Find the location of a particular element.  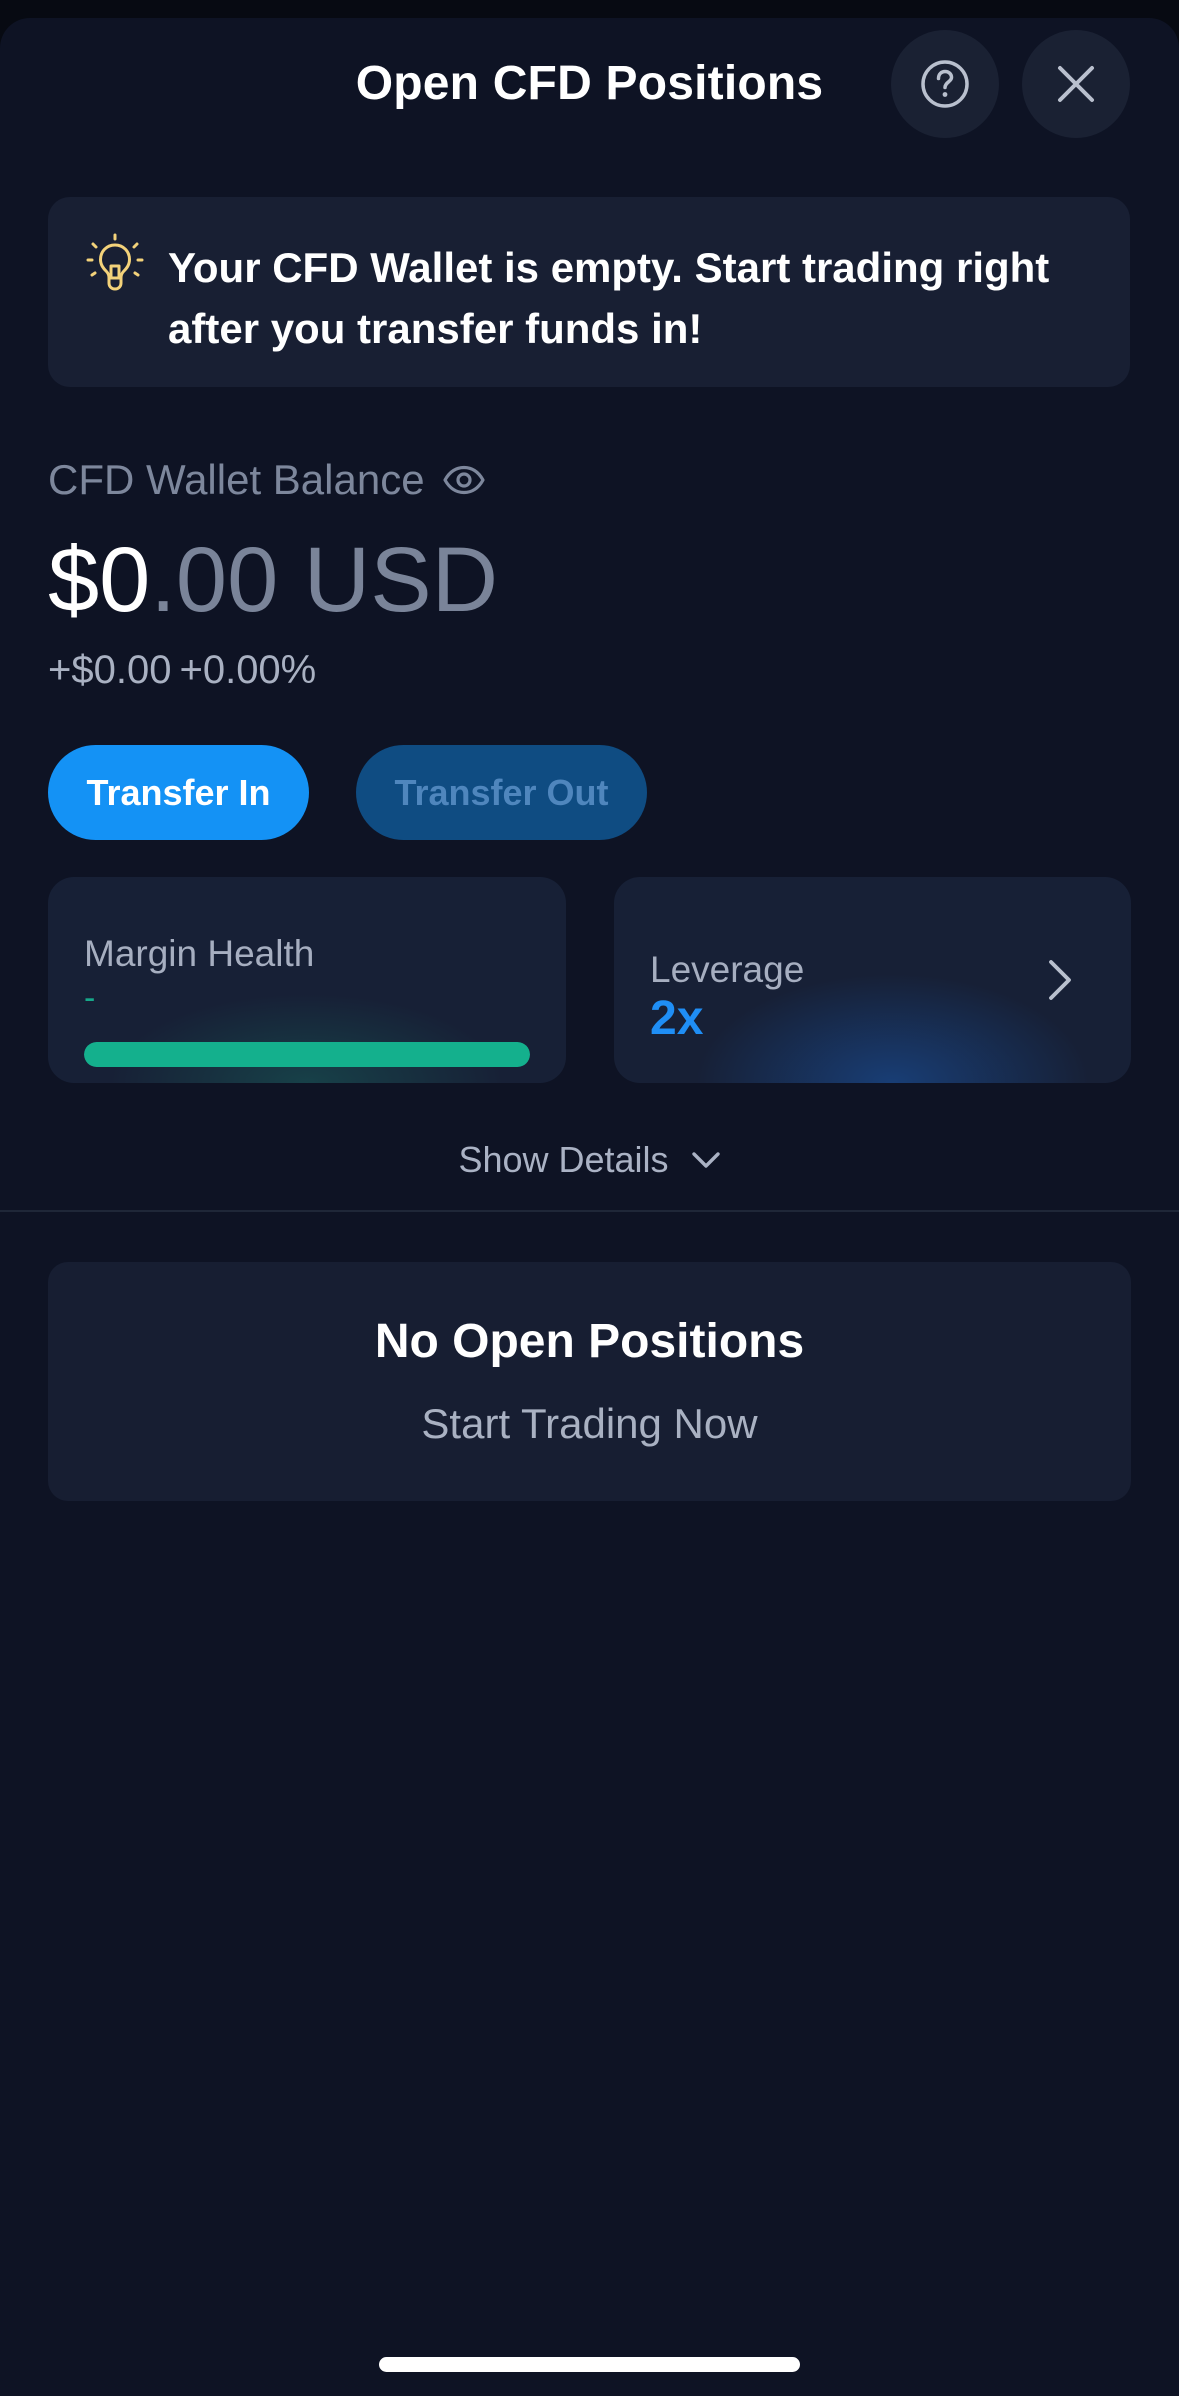

chevron-down-icon is located at coordinates (706, 1160).